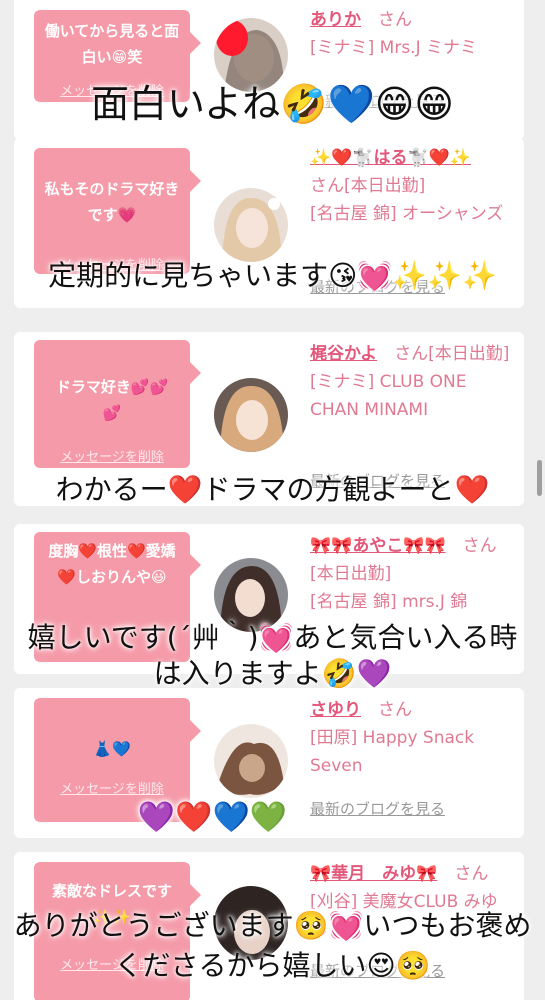  What do you see at coordinates (272, 655) in the screenshot?
I see `caption-overlay: 嬉しいです(´艸｀)💓あと気合い入る時は入りますよ🤣💜` at bounding box center [272, 655].